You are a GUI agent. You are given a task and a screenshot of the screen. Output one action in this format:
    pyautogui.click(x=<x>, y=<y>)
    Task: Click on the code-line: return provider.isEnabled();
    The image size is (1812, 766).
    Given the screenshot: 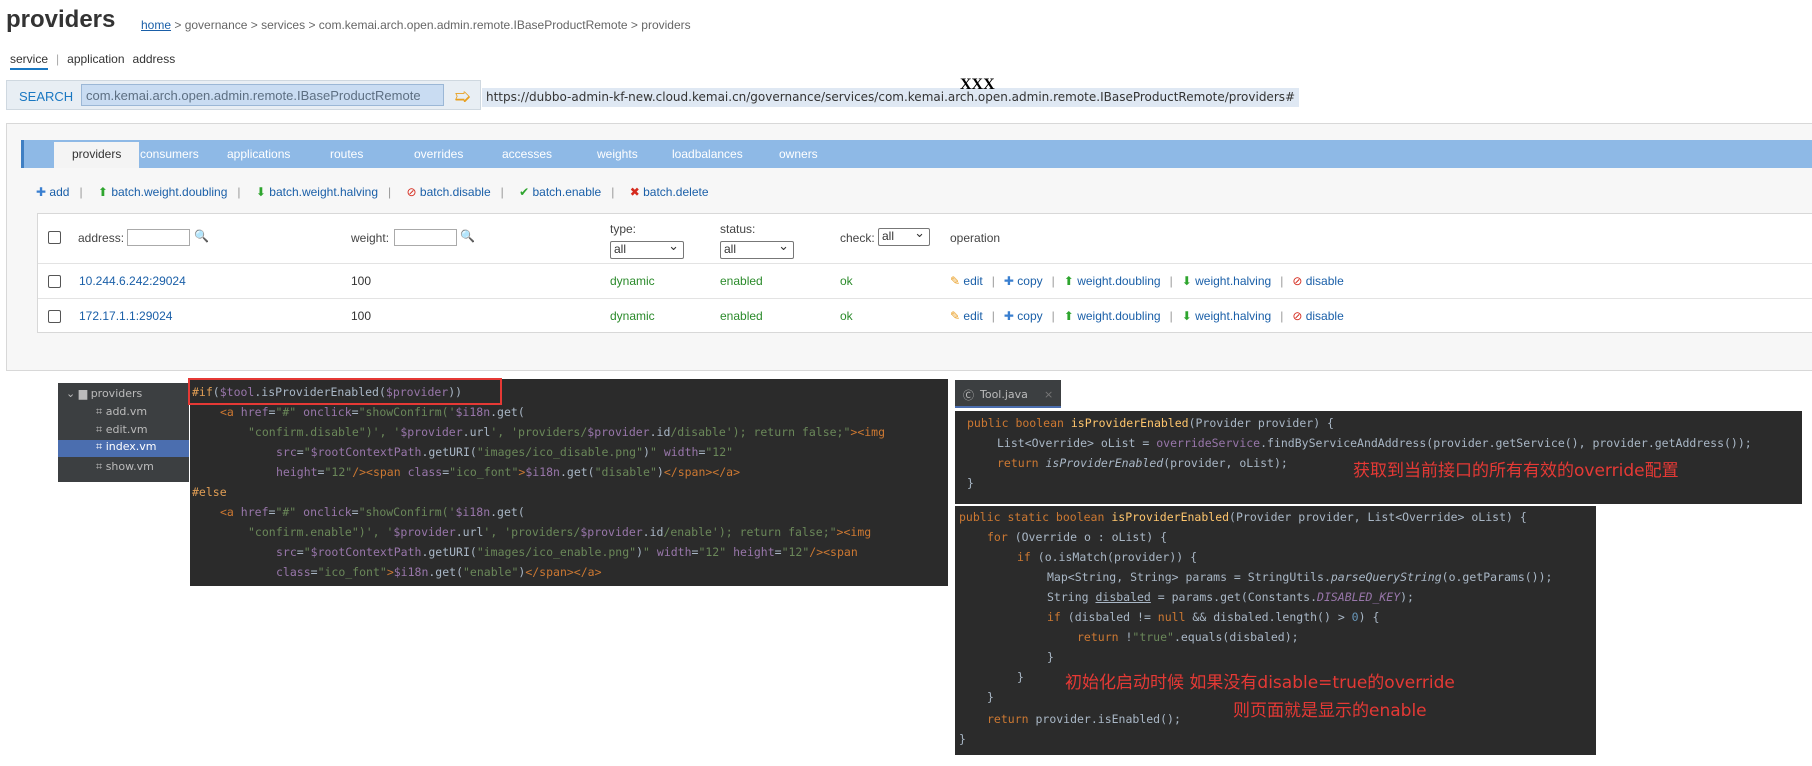 What is the action you would take?
    pyautogui.click(x=1084, y=719)
    